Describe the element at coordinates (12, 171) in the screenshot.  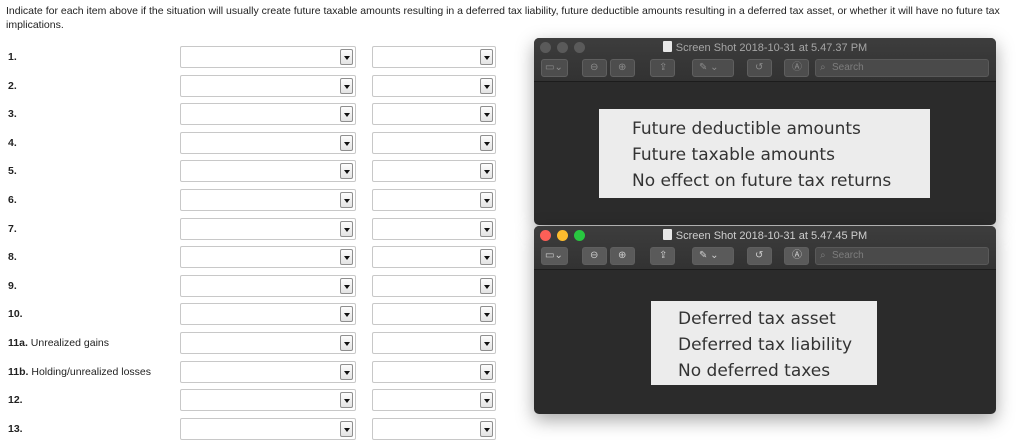
I see `question-label: 5.` at that location.